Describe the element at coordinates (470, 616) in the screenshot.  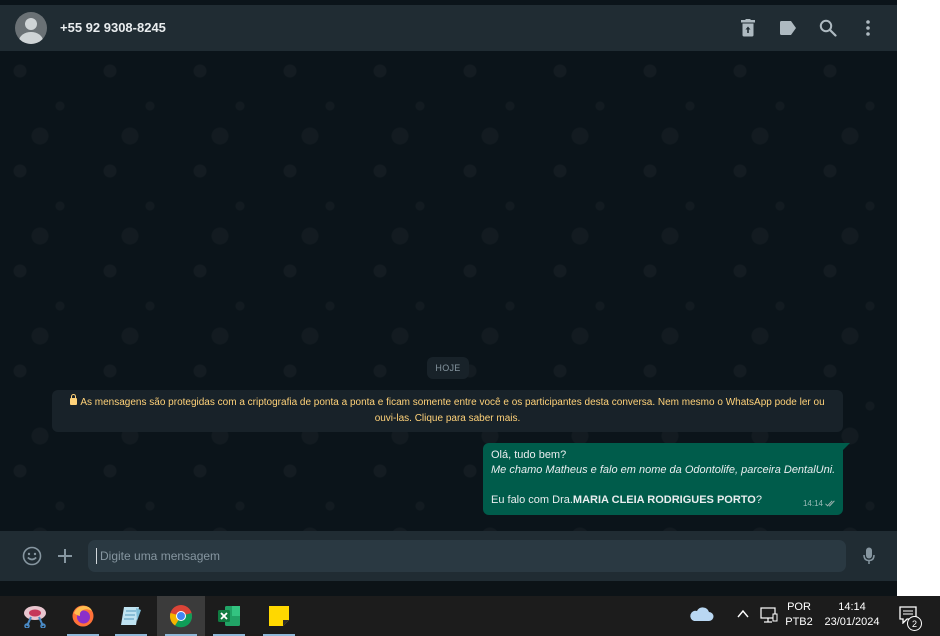
I see `taskbar: POR PTB2 14:14 23/01/2024` at that location.